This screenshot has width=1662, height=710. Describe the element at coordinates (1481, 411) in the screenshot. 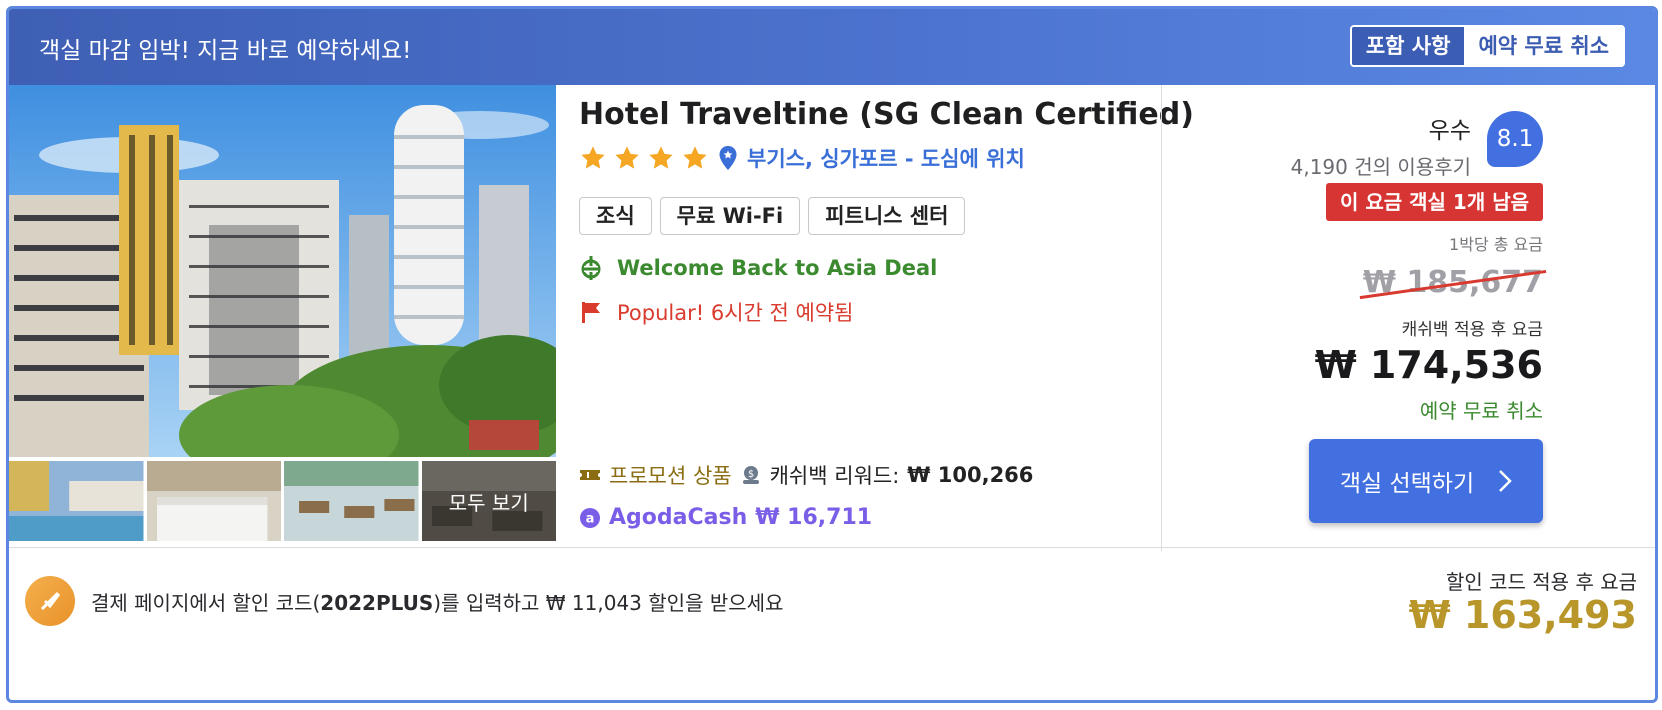

I see `free-cancel-text: 예약 무료 취소` at that location.